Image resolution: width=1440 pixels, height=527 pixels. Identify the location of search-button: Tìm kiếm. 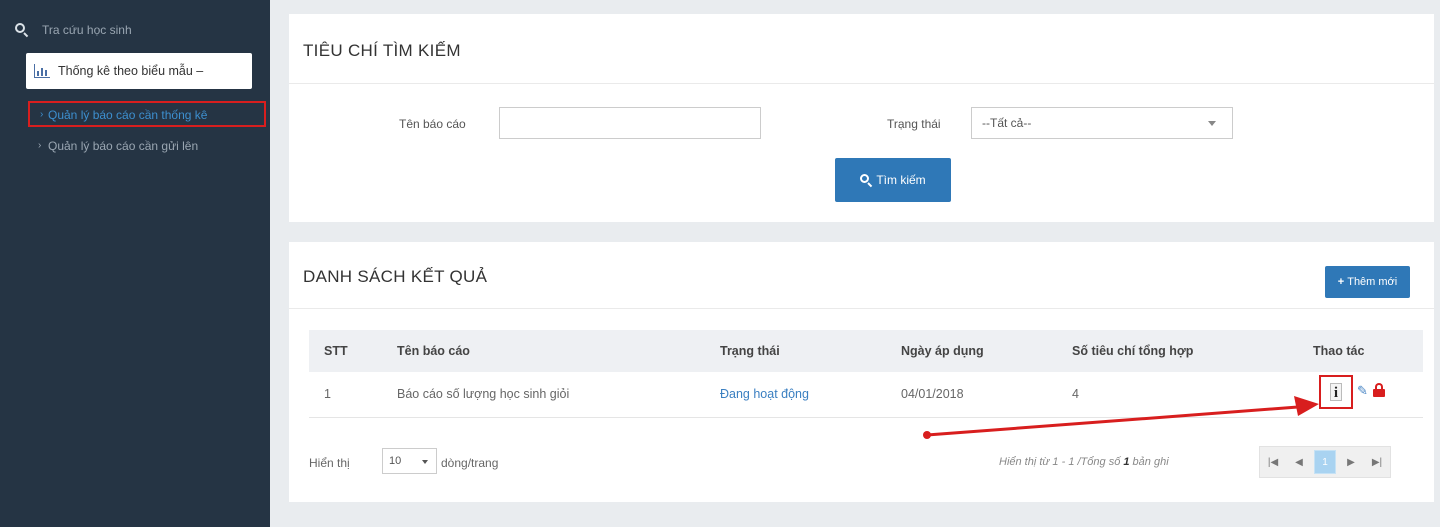
(893, 180).